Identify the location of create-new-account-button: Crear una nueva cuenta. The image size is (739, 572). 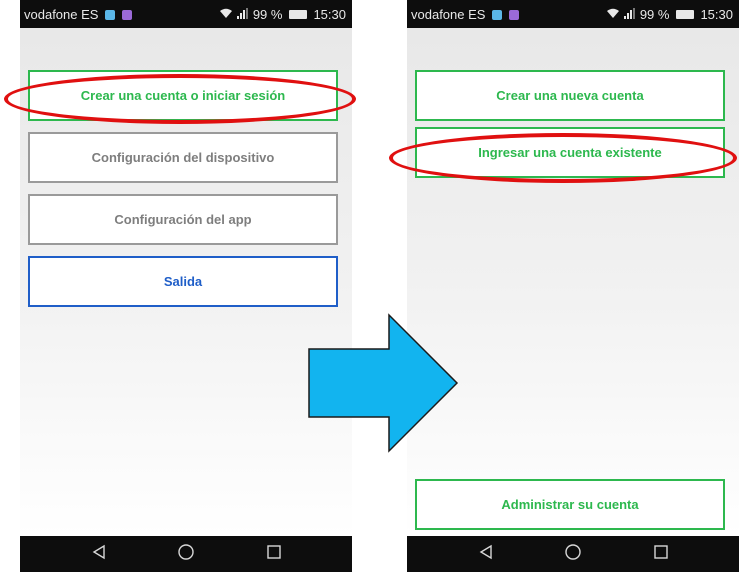
(570, 95).